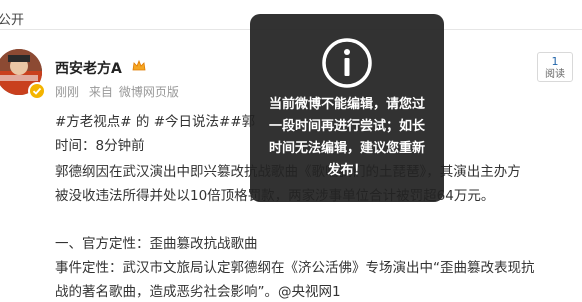  I want to click on post-line-heading: 一、官方定性：歪曲篡改抗战歌曲, so click(156, 244).